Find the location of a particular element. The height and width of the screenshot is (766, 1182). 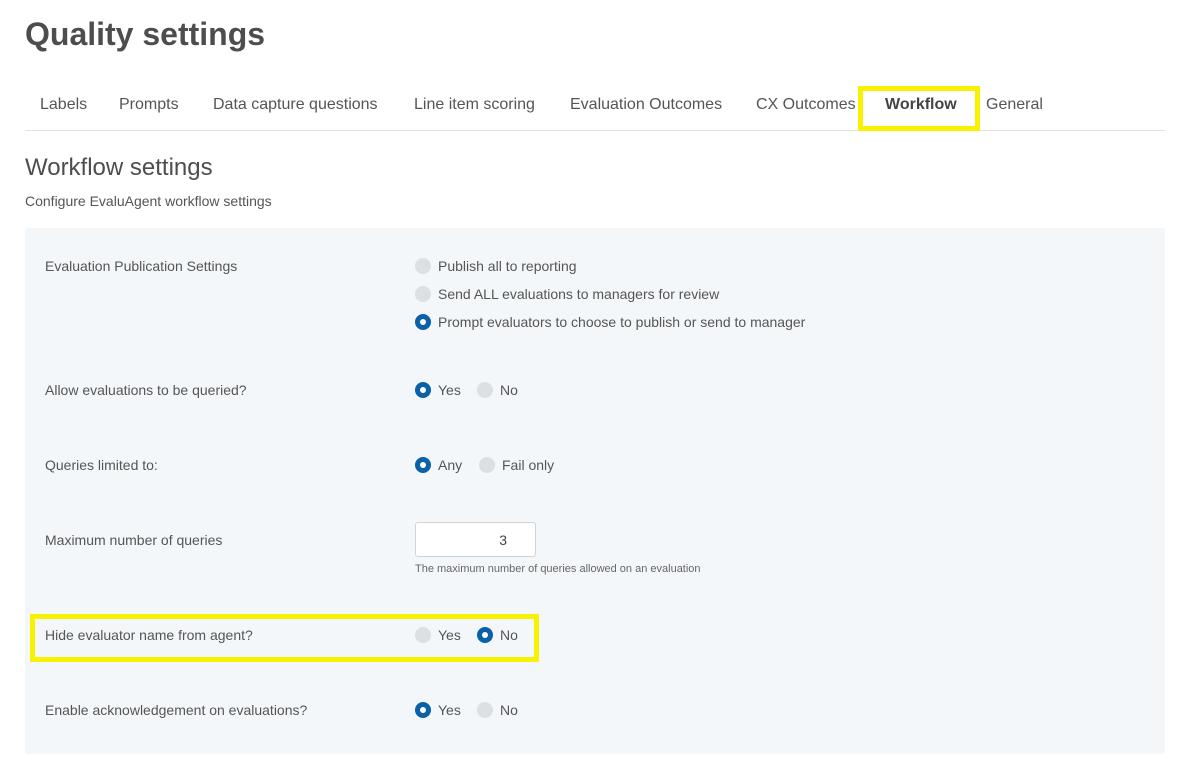

max-queries-input is located at coordinates (475, 539).